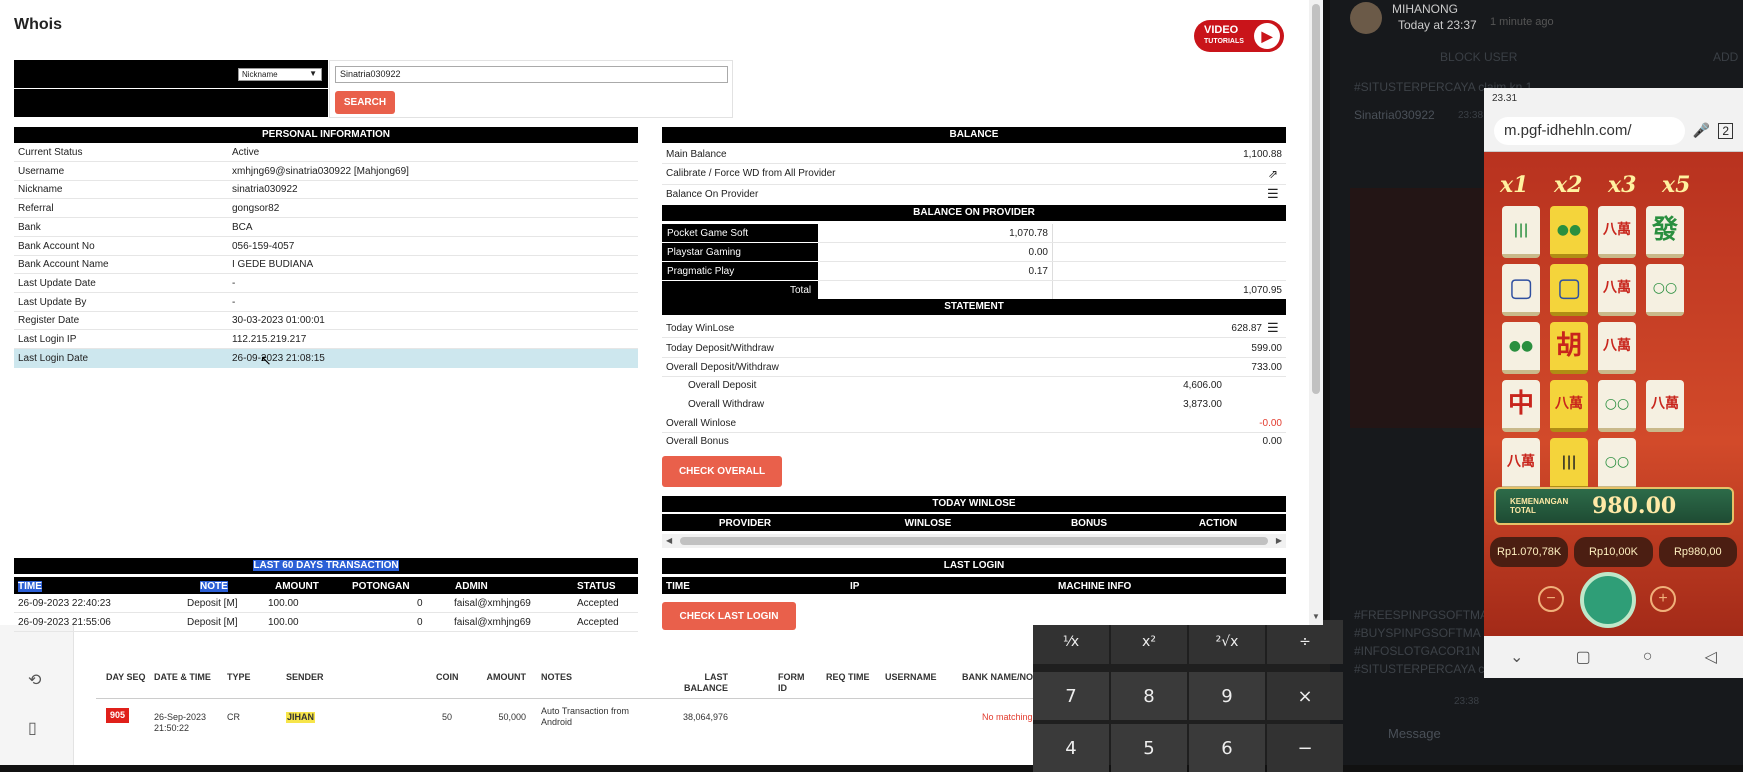  I want to click on info-label: Last Update By, so click(52, 302).